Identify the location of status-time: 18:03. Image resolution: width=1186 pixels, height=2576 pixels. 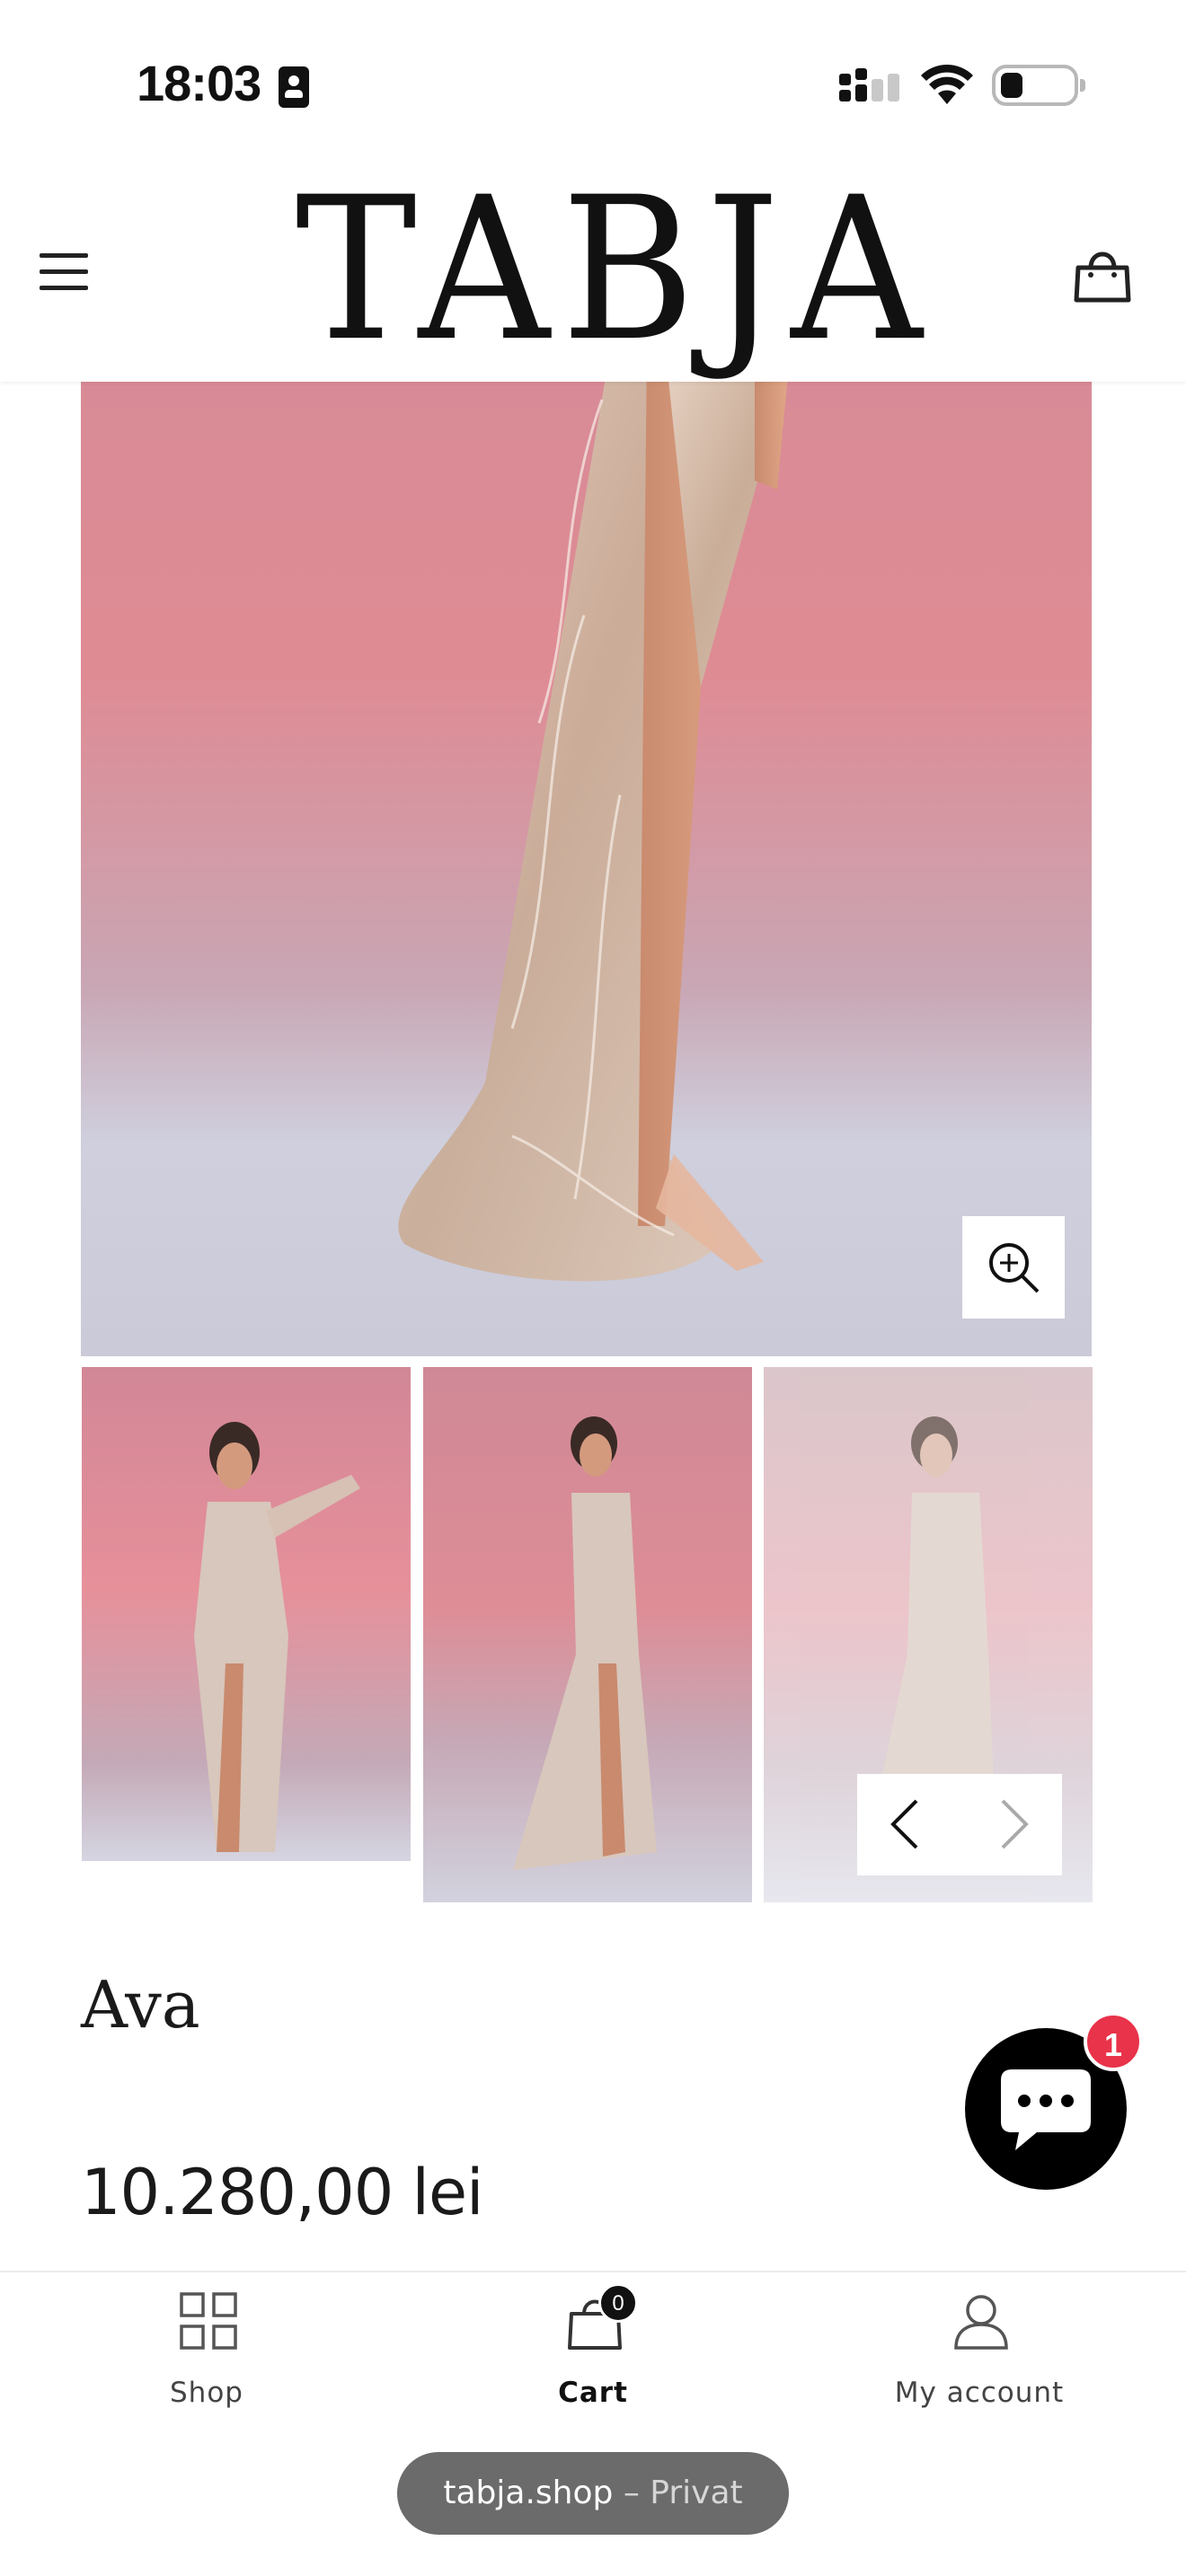
(199, 83).